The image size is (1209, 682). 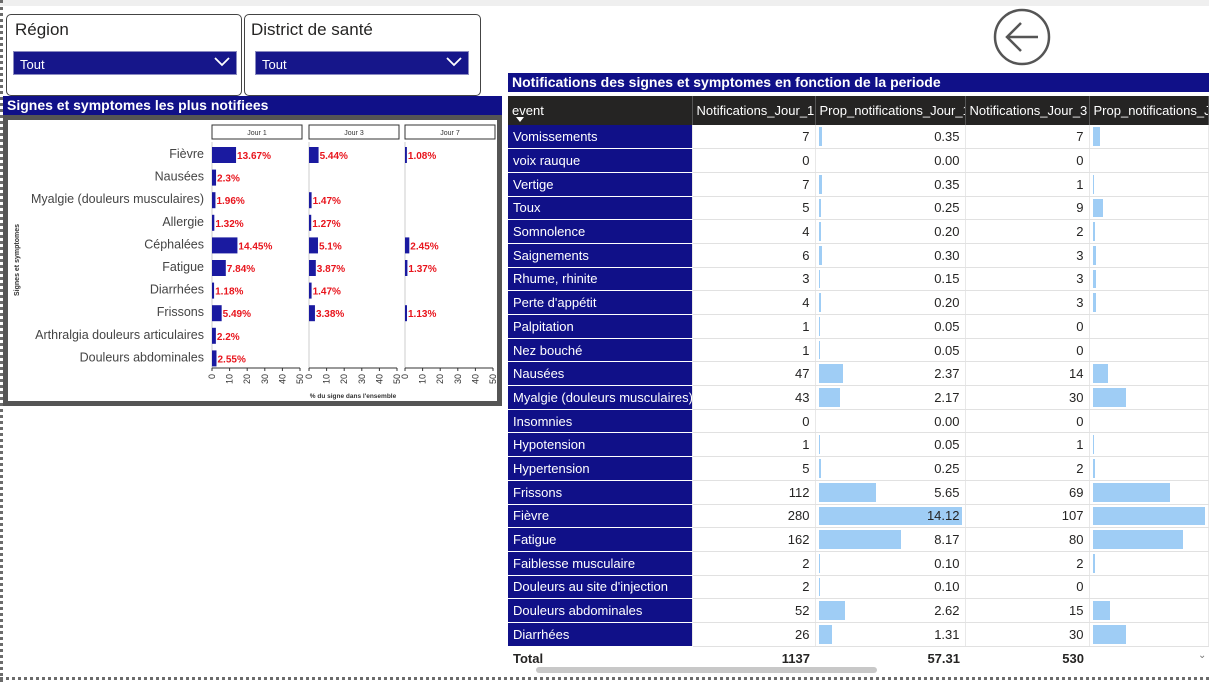 I want to click on chart-category-label: Diarrhées, so click(x=177, y=290).